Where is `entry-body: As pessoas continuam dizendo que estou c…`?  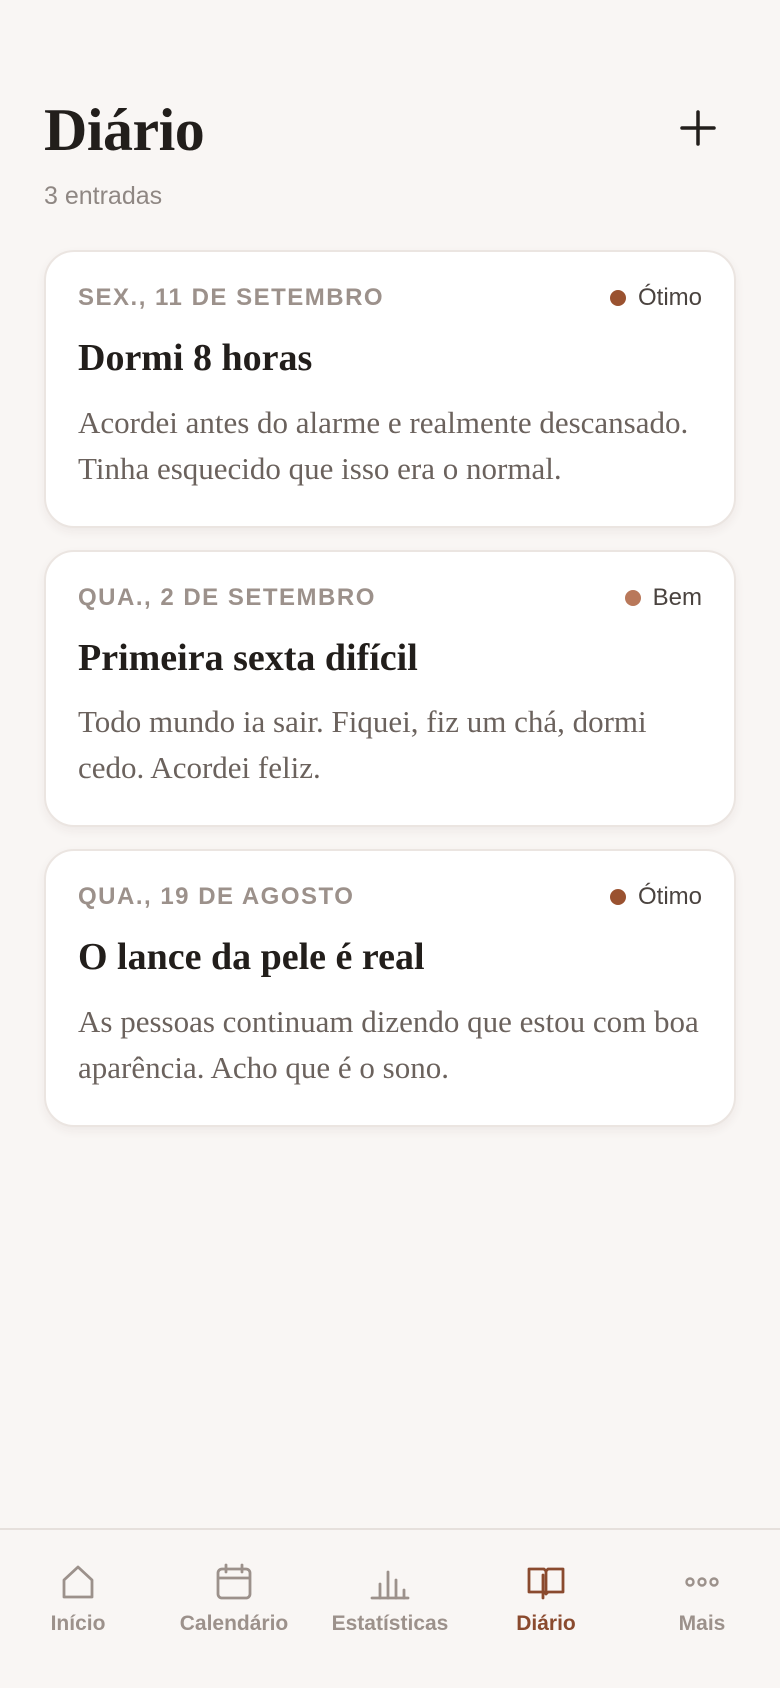
entry-body: As pessoas continuam dizendo que estou c… is located at coordinates (388, 1044).